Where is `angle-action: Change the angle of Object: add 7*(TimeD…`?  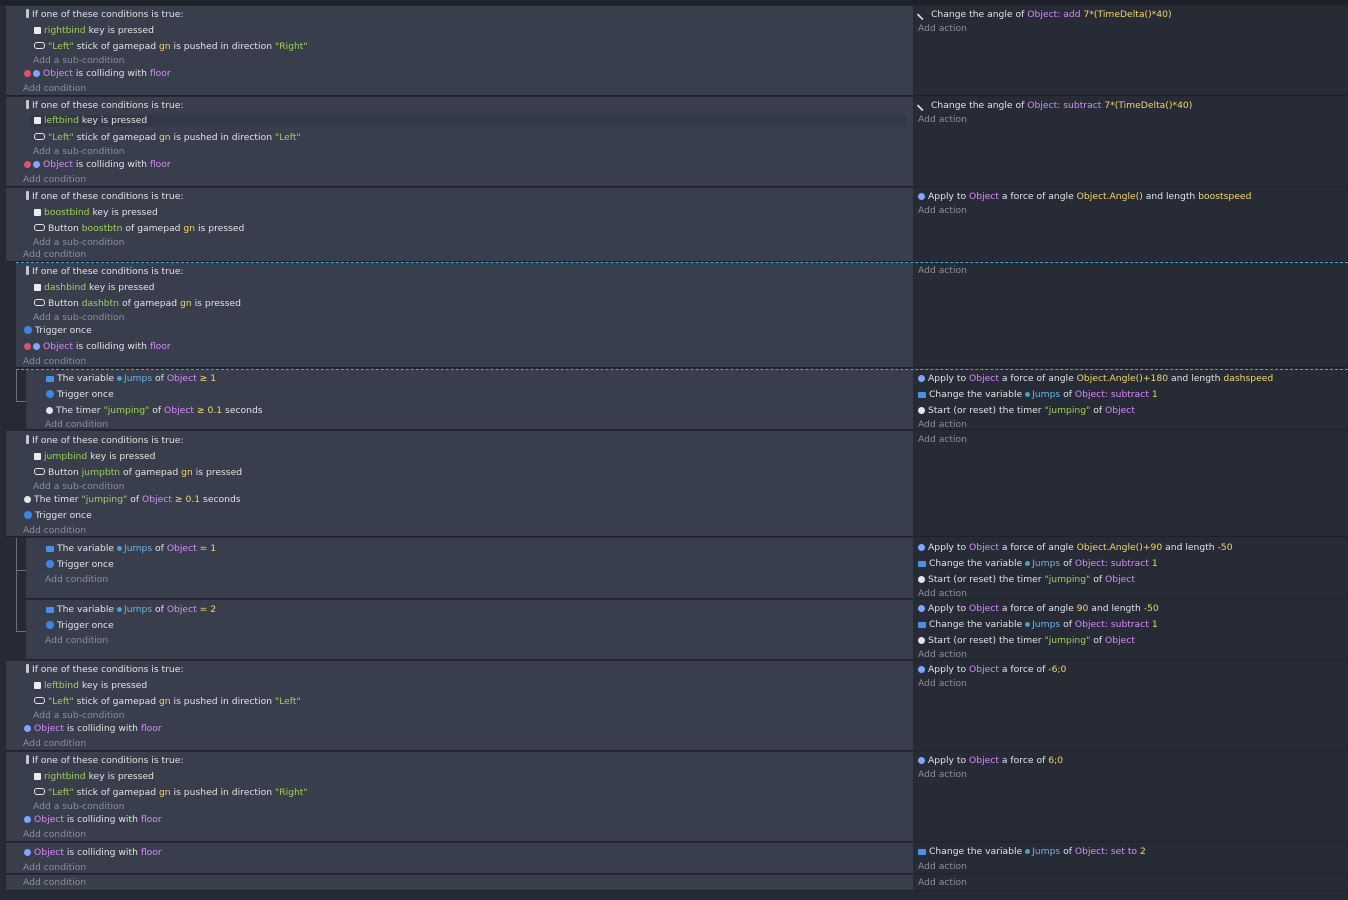
angle-action: Change the angle of Object: add 7*(TimeD… is located at coordinates (1044, 14).